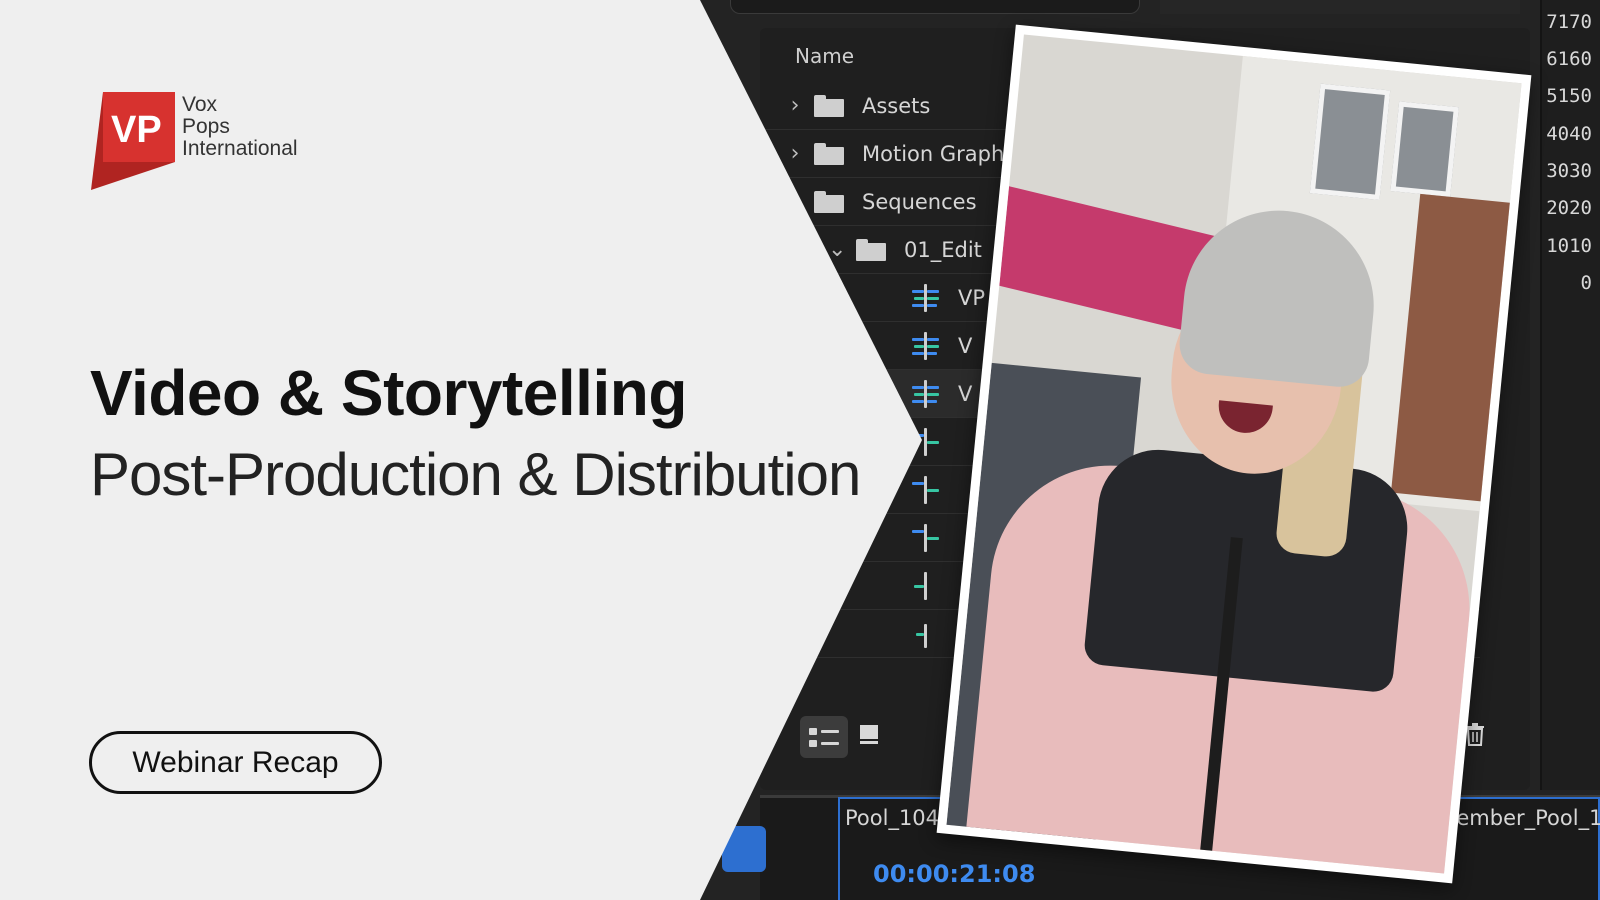 This screenshot has width=1600, height=900. Describe the element at coordinates (1340, 7) in the screenshot. I see `panel-header` at that location.